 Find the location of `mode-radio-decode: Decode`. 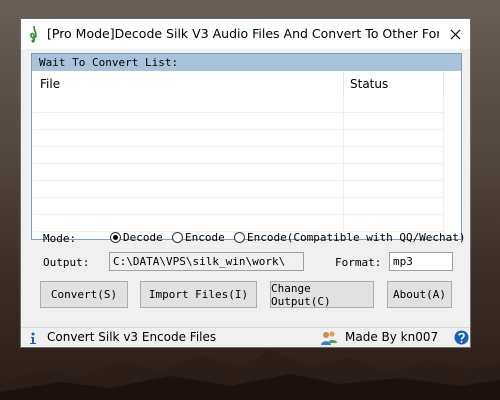

mode-radio-decode: Decode is located at coordinates (136, 237).